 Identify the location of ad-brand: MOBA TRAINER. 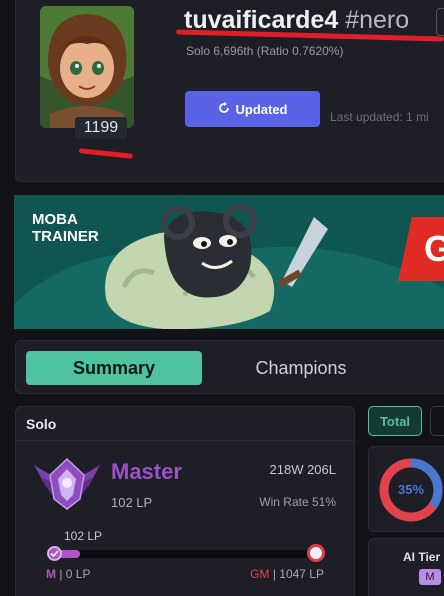
(65, 228).